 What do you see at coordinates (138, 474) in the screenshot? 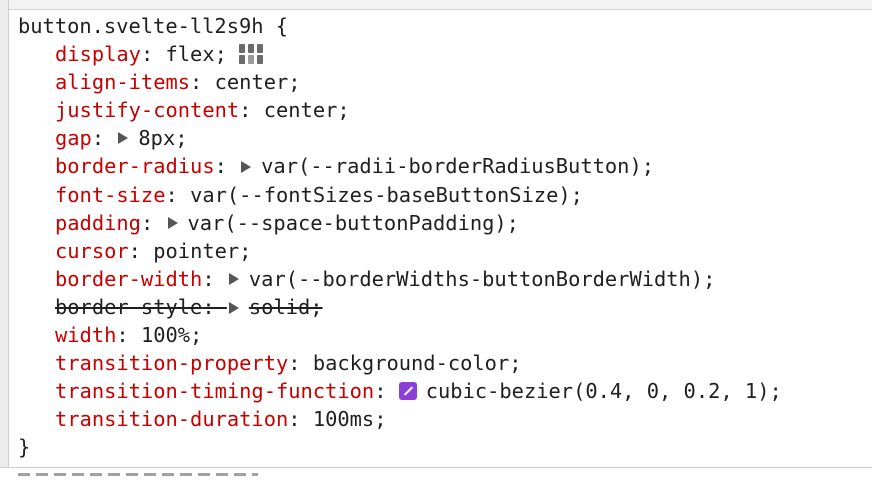
I see `cutoff-text` at bounding box center [138, 474].